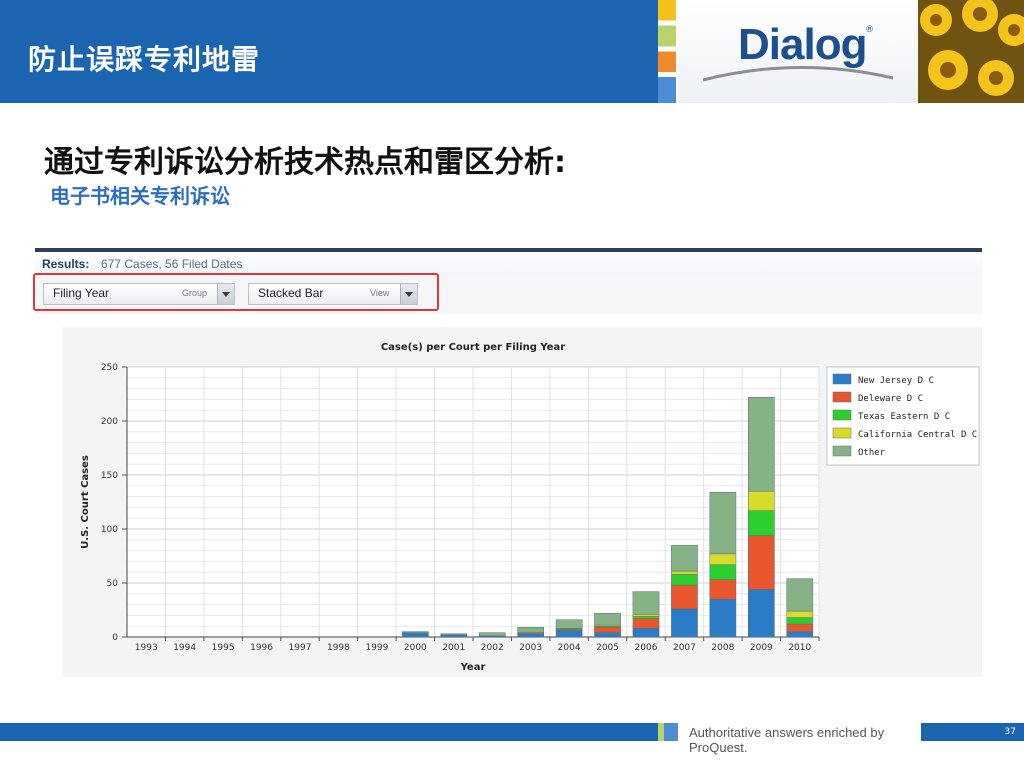  Describe the element at coordinates (761, 648) in the screenshot. I see `x-tick-label: 2009` at that location.